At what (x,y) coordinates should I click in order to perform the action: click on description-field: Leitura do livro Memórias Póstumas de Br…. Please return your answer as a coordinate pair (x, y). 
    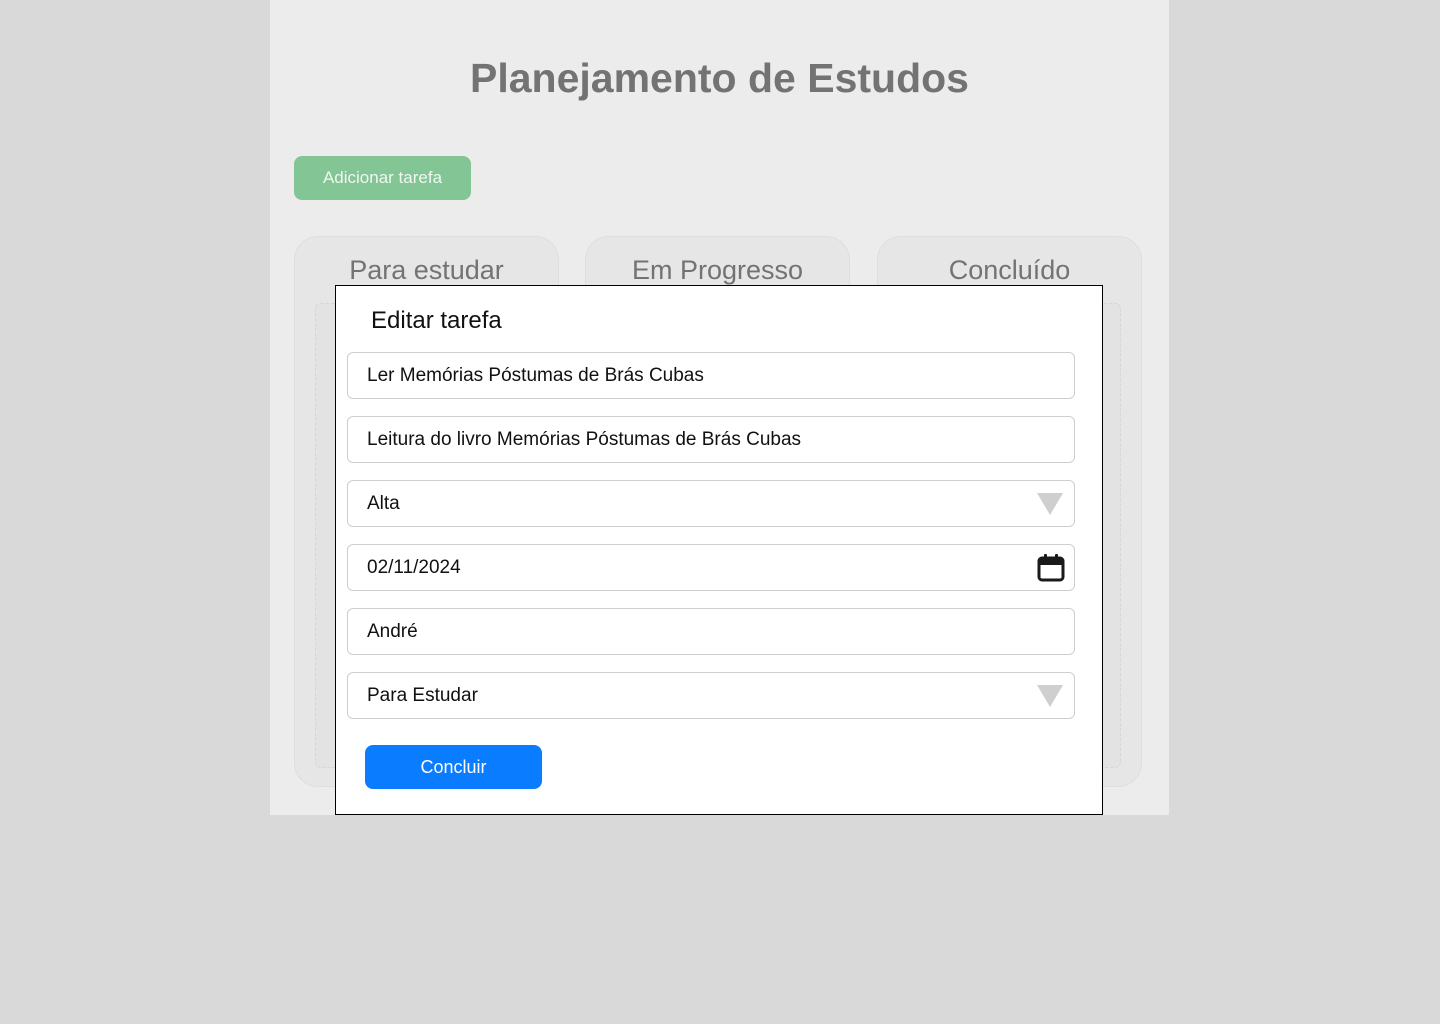
    Looking at the image, I should click on (711, 439).